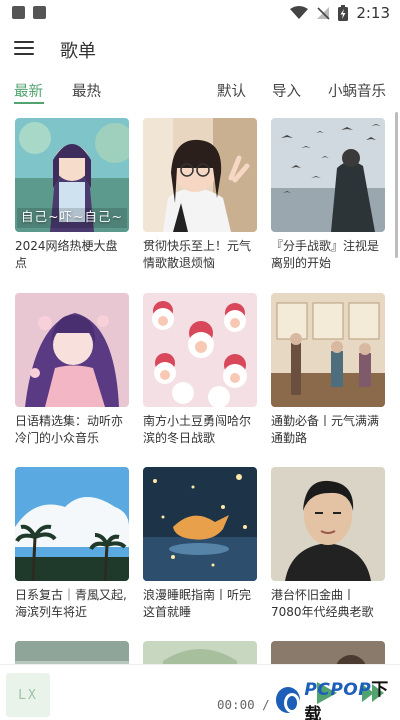 The image size is (400, 720). I want to click on playlist-title: 港台怀旧金曲丨7080年代经典老歌, so click(322, 603).